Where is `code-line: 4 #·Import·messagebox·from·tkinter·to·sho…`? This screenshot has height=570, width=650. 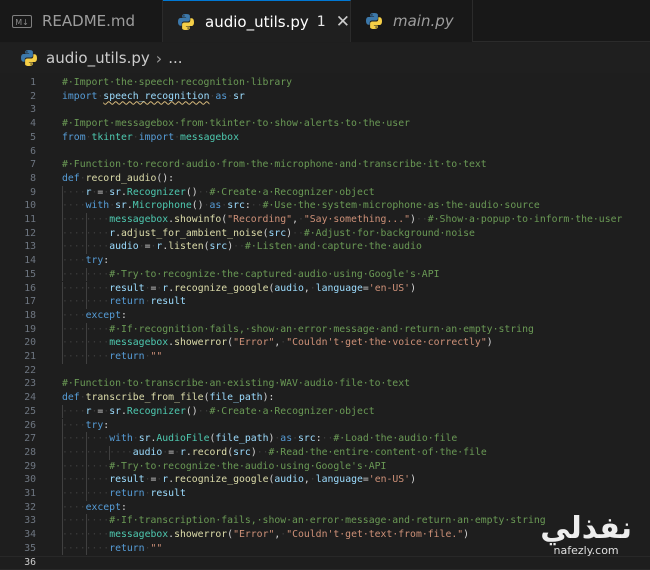 code-line: 4 #·Import·messagebox·from·tkinter·to·sho… is located at coordinates (325, 124).